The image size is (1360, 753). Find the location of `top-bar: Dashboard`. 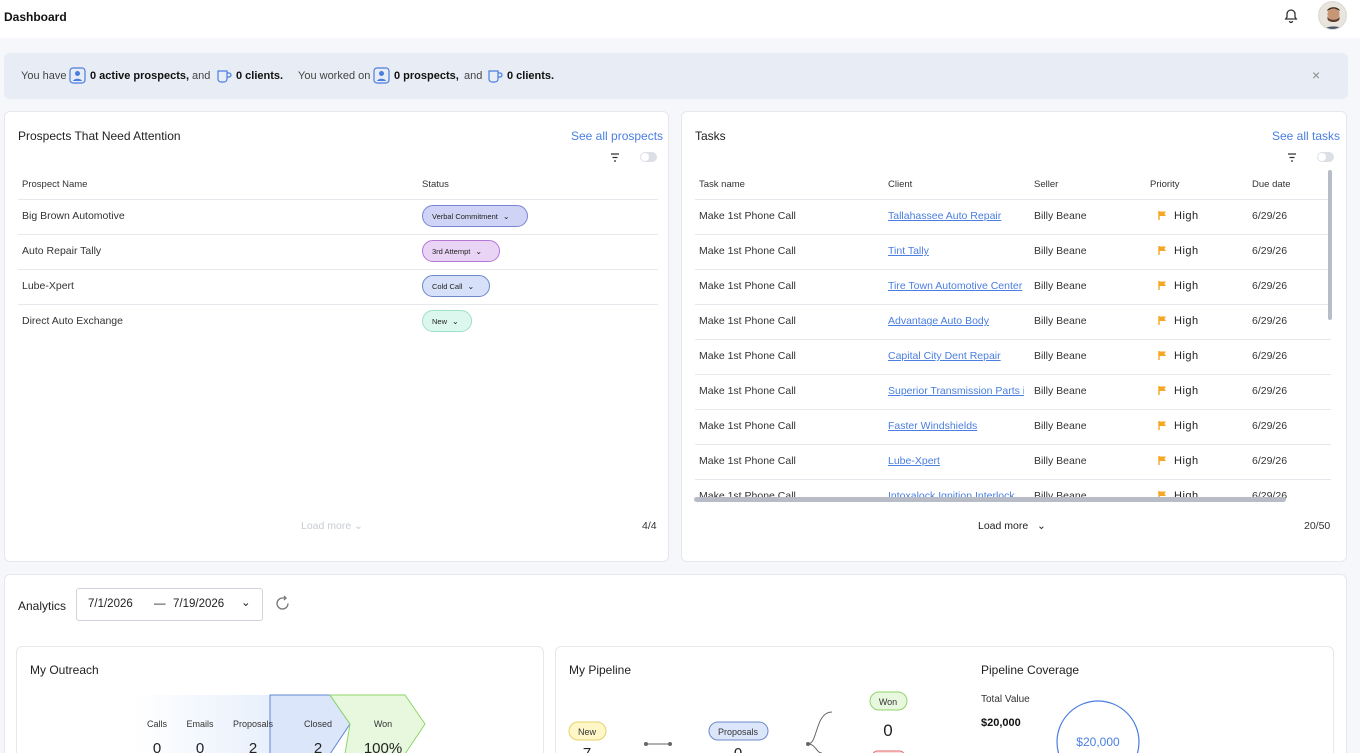

top-bar: Dashboard is located at coordinates (680, 19).